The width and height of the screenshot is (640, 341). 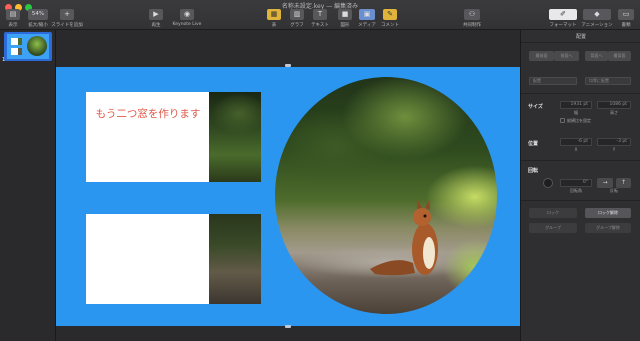 What do you see at coordinates (156, 14) in the screenshot?
I see `play-icon: ▶` at bounding box center [156, 14].